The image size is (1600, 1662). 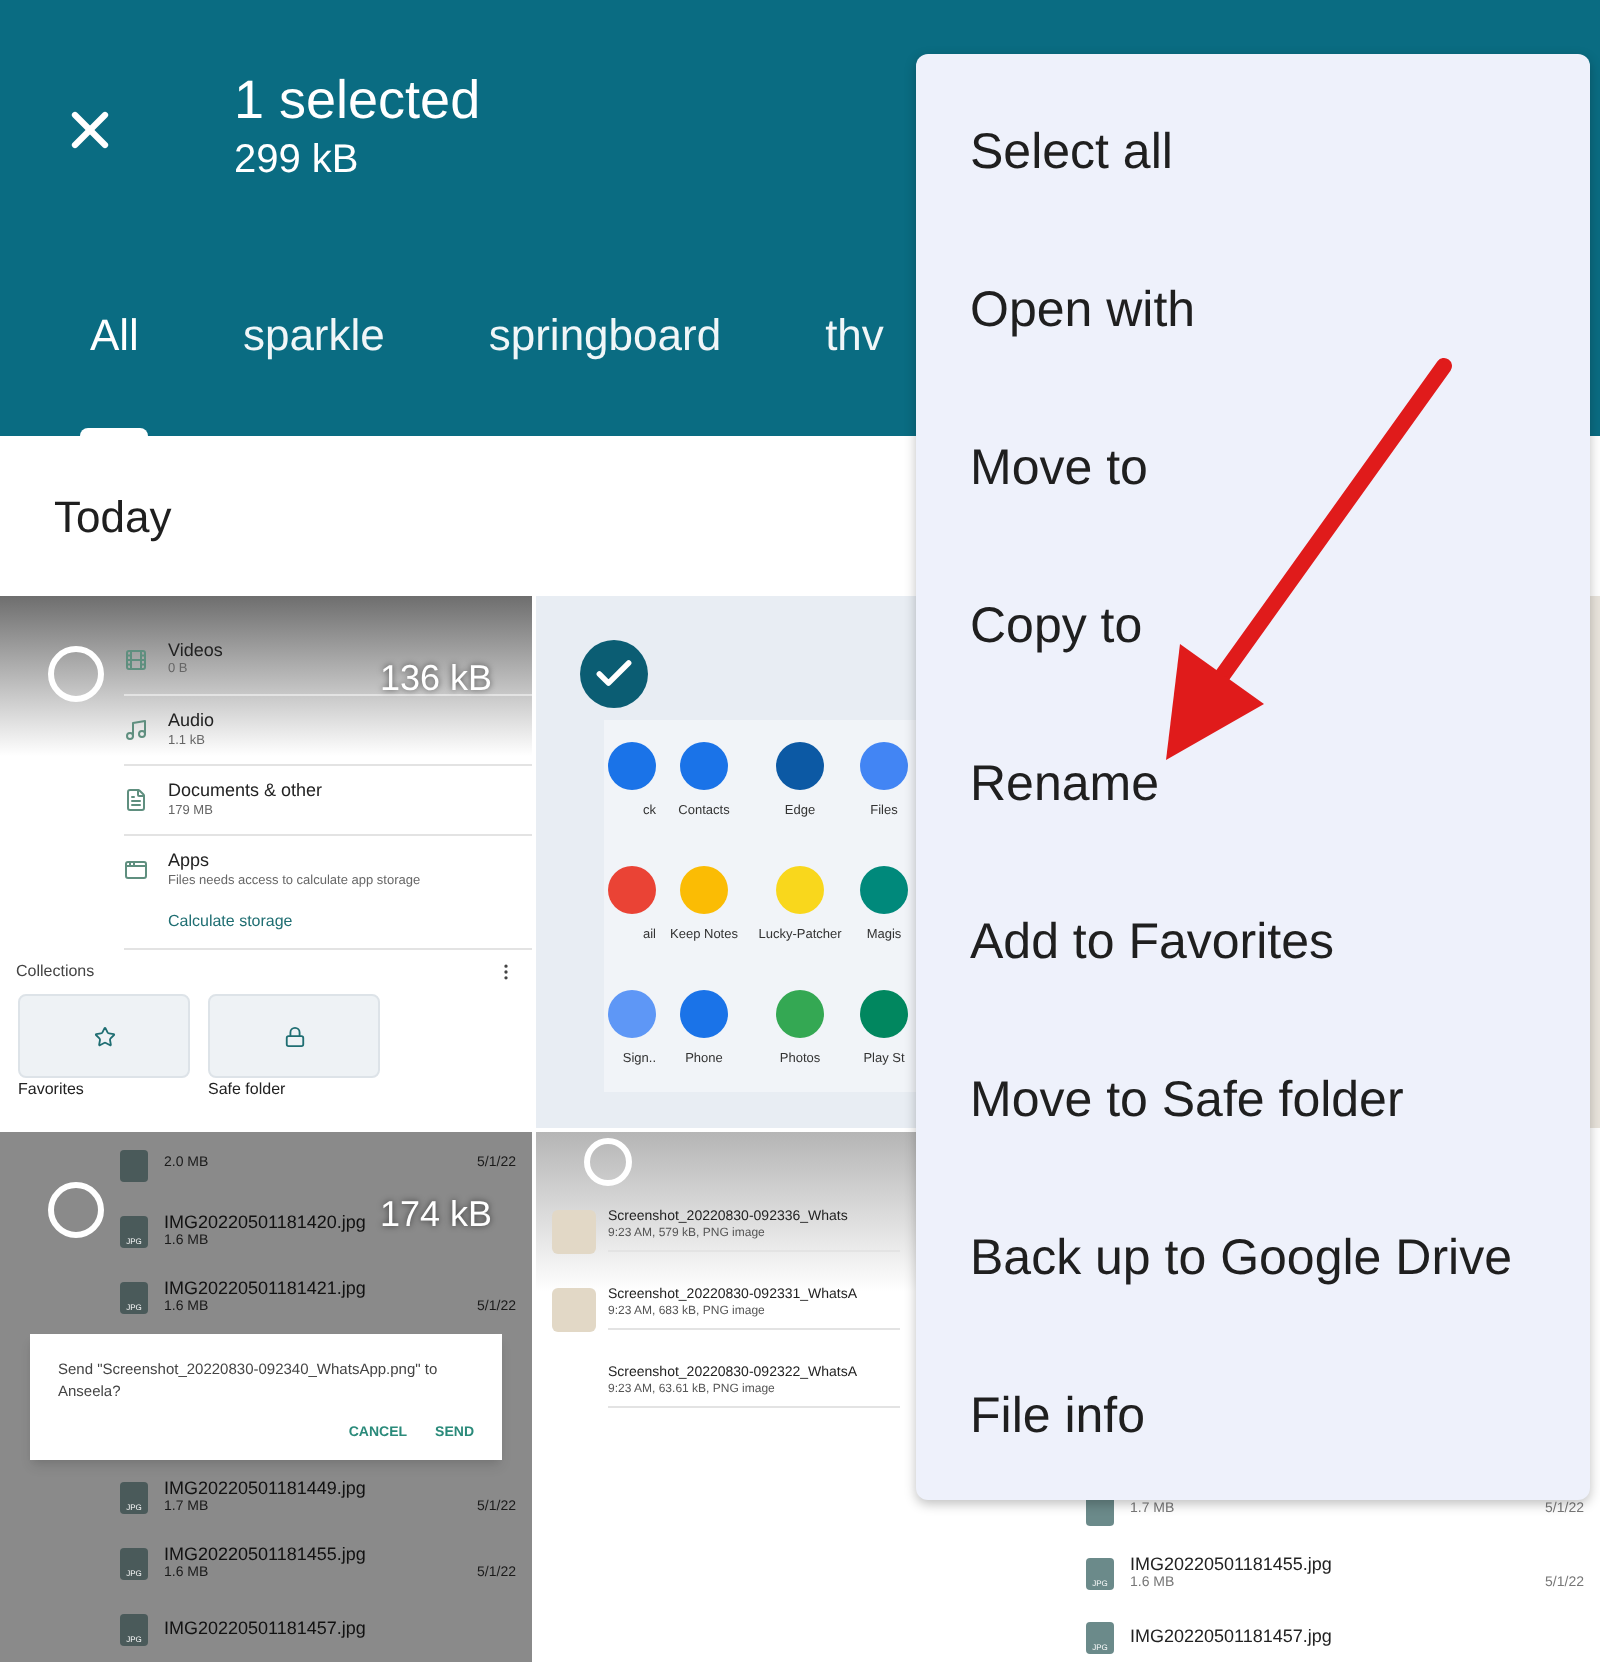 What do you see at coordinates (297, 161) in the screenshot?
I see `selection-size: 299 kB` at bounding box center [297, 161].